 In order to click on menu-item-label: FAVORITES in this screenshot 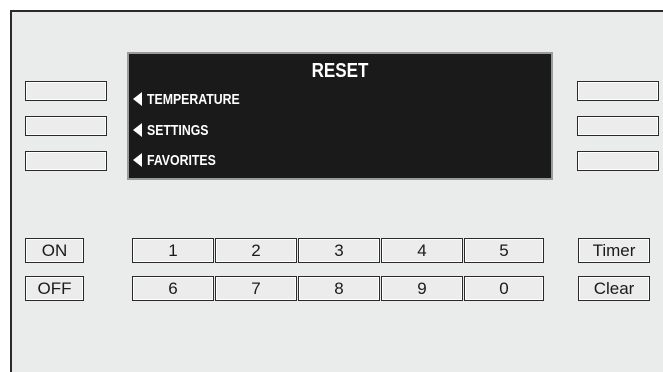, I will do `click(181, 160)`.